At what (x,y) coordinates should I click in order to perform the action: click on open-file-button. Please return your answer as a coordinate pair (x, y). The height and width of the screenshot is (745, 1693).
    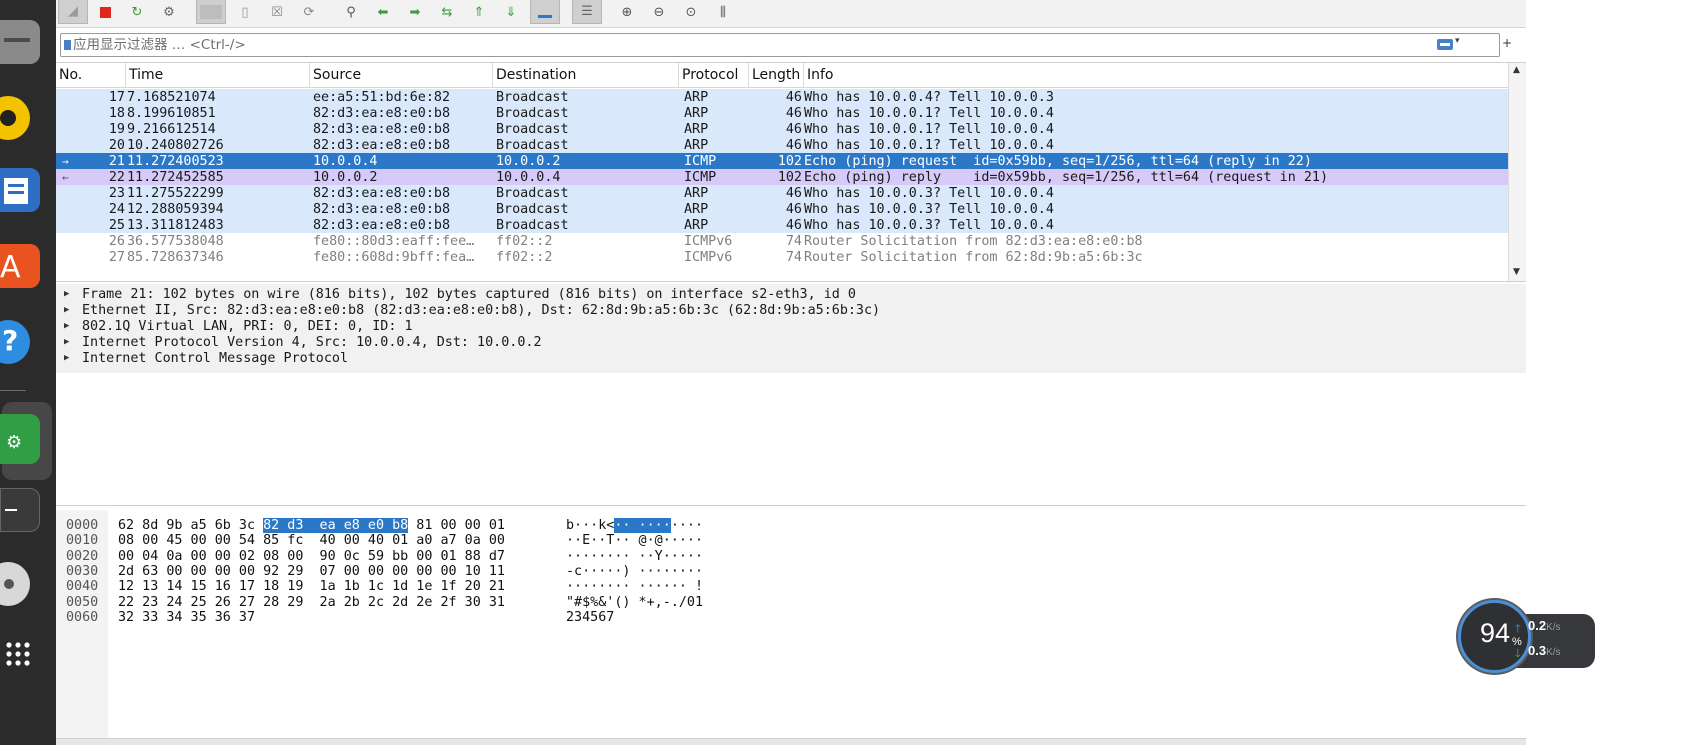
    Looking at the image, I should click on (211, 12).